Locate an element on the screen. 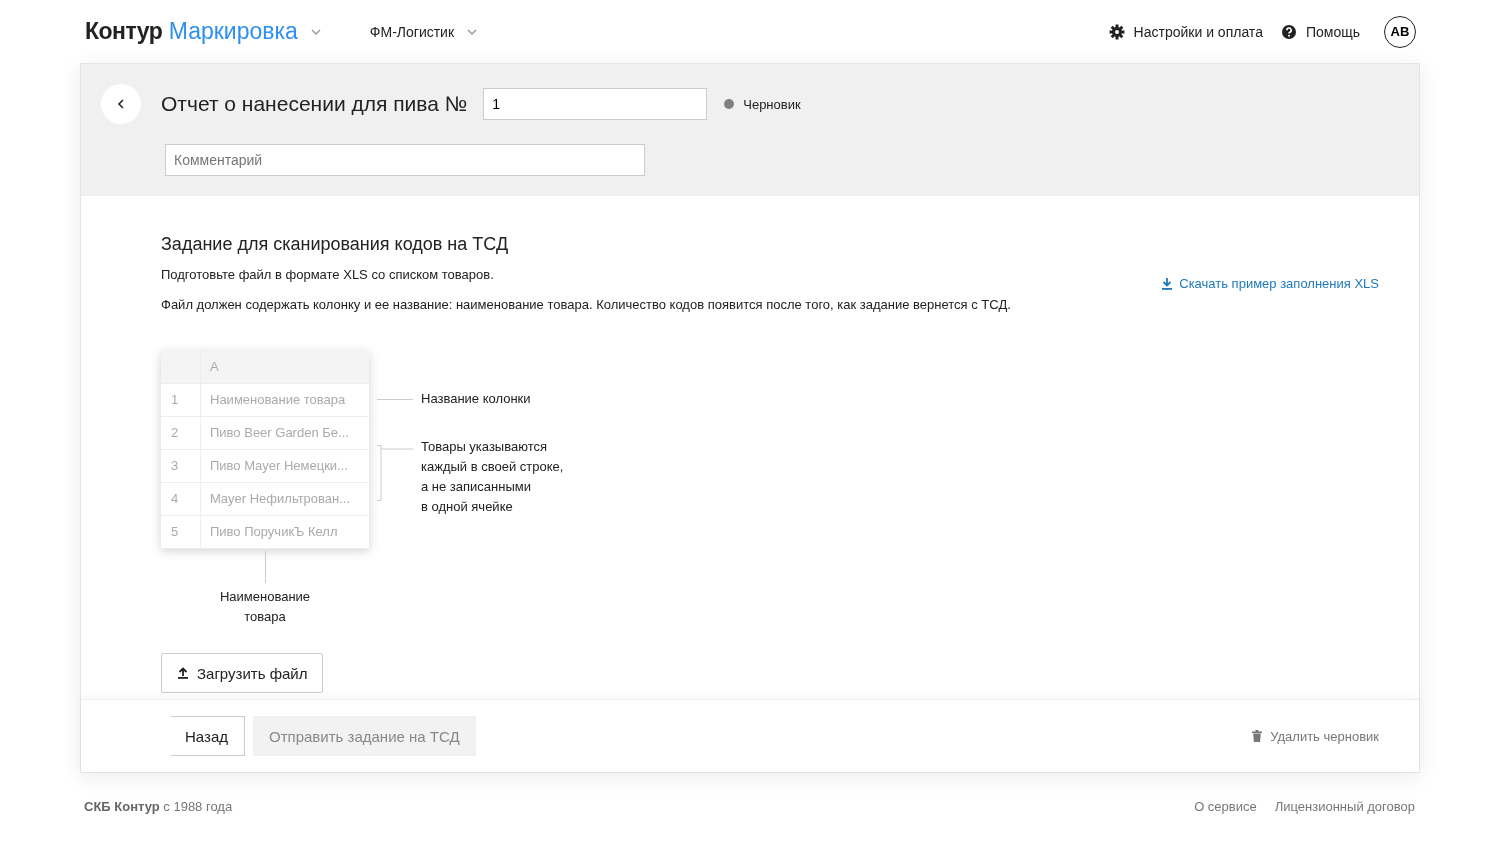  annotation-text: Название колонки is located at coordinates (476, 399).